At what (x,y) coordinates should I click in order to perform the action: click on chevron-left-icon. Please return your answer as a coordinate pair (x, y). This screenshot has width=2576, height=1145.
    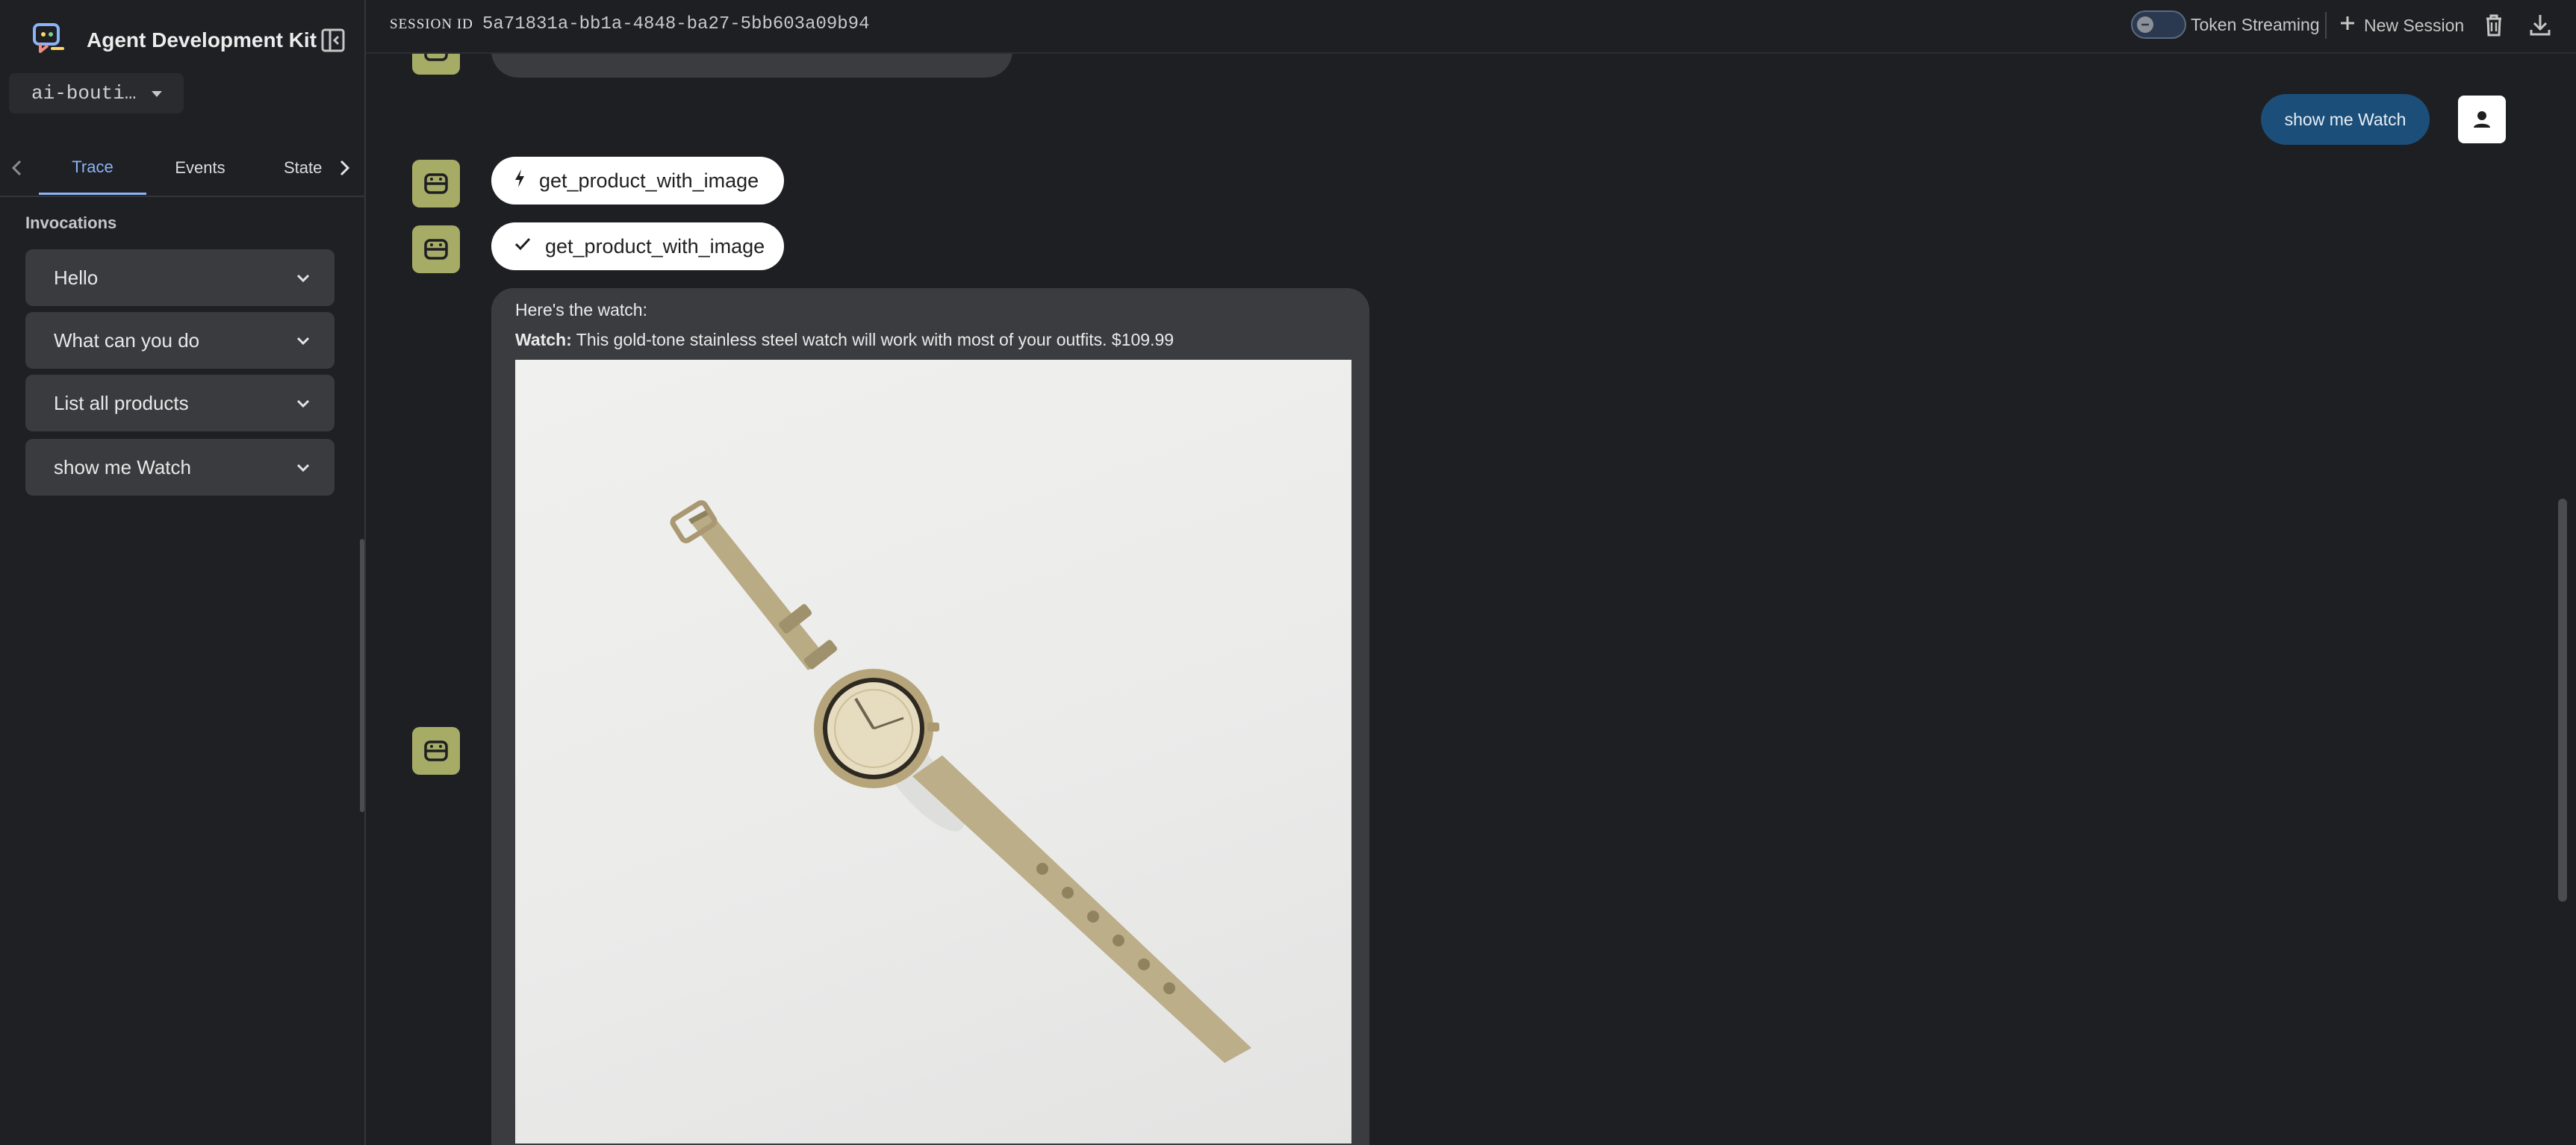
    Looking at the image, I should click on (17, 168).